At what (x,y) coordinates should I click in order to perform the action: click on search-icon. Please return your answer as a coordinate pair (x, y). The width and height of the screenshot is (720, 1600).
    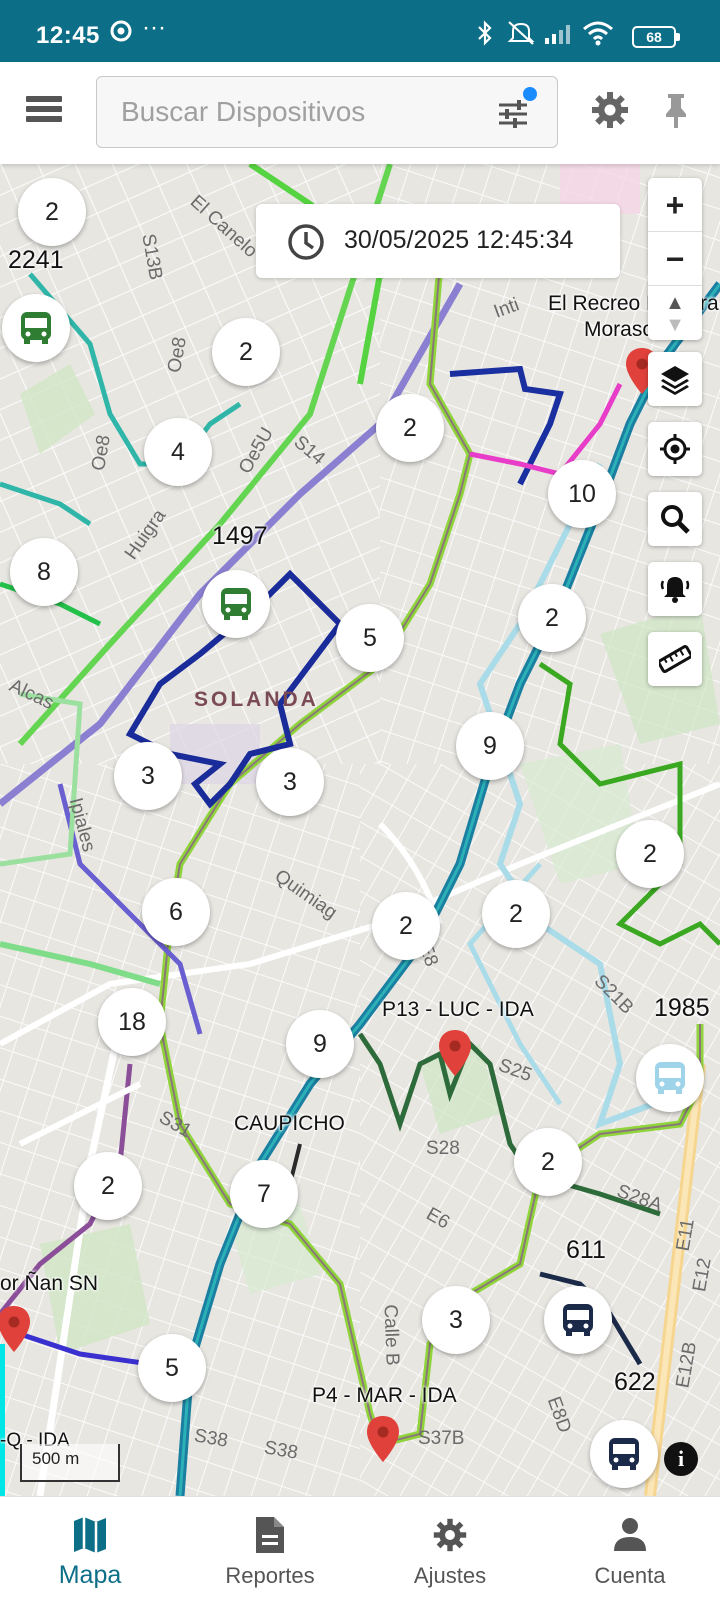
    Looking at the image, I should click on (675, 519).